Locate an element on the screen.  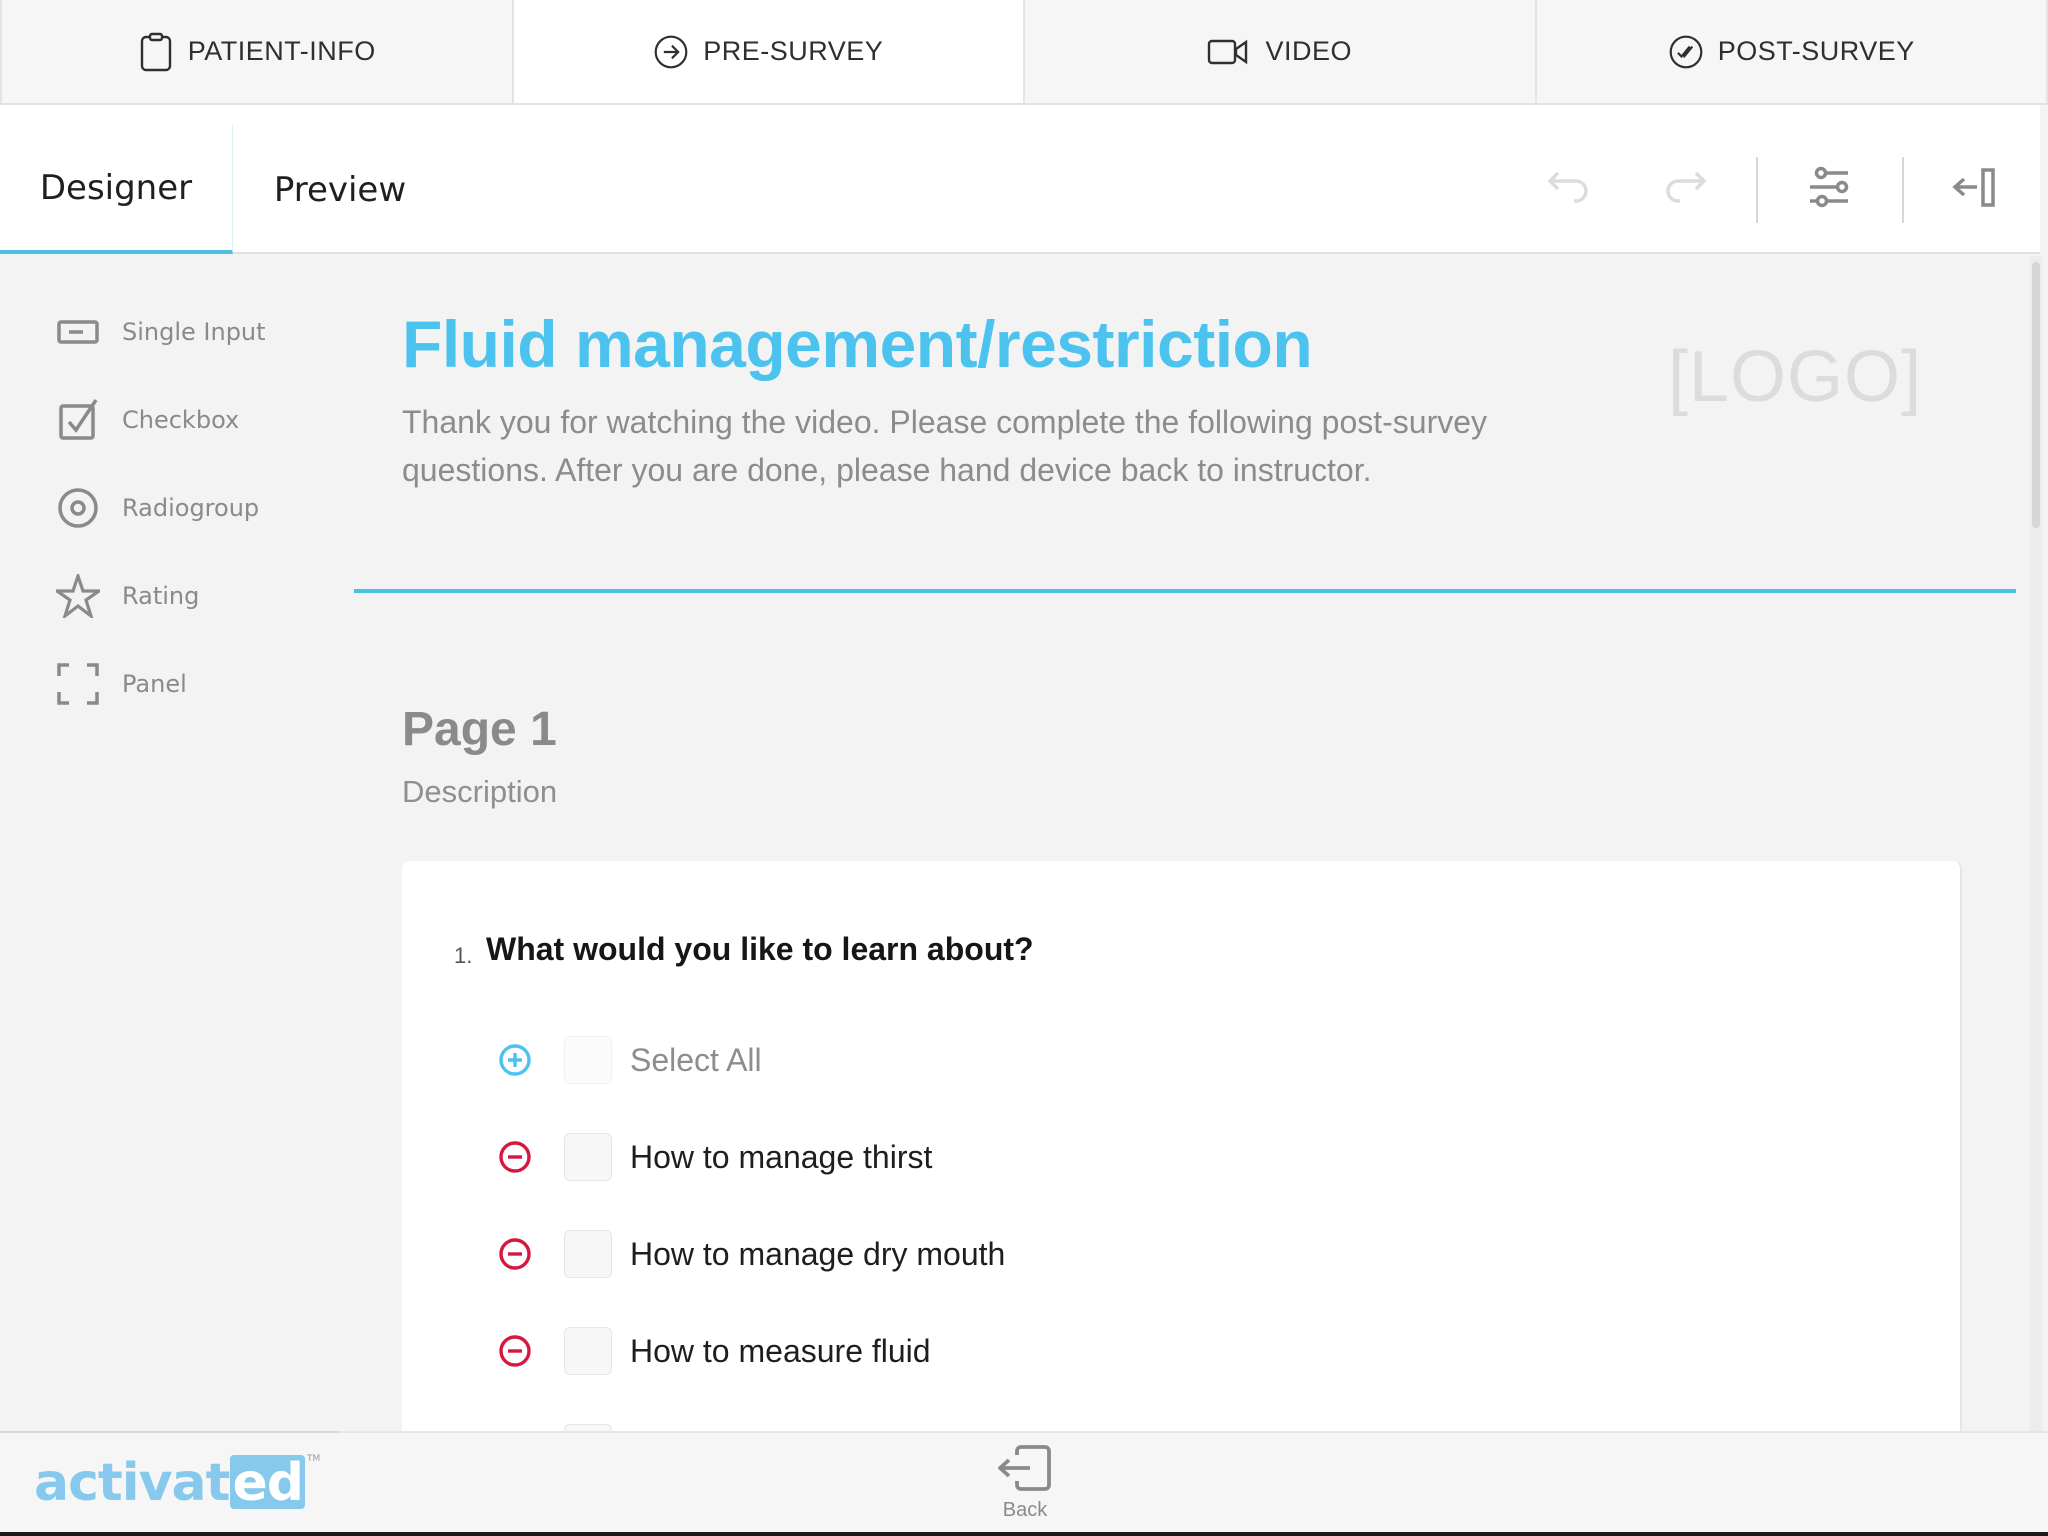
collapse-panel-button is located at coordinates (1976, 187).